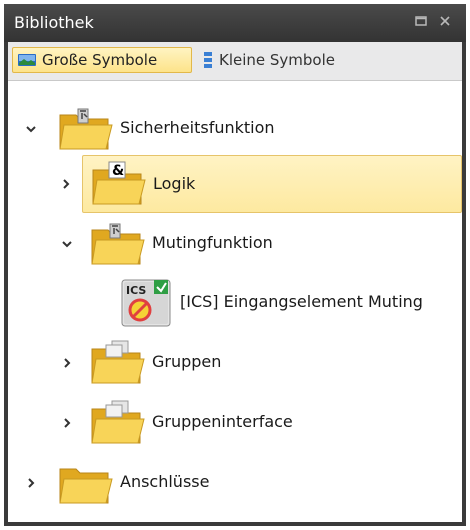 This screenshot has height=530, width=470. What do you see at coordinates (86, 485) in the screenshot?
I see `folder-icon` at bounding box center [86, 485].